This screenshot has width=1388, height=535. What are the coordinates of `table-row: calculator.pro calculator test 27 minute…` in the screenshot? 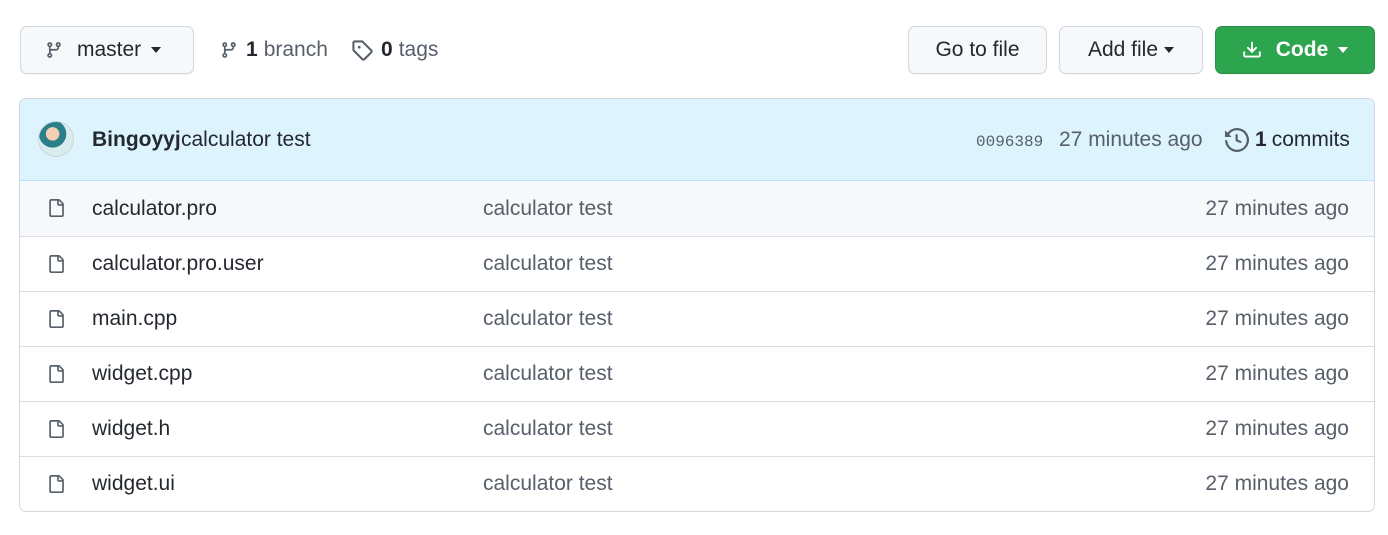 It's located at (697, 208).